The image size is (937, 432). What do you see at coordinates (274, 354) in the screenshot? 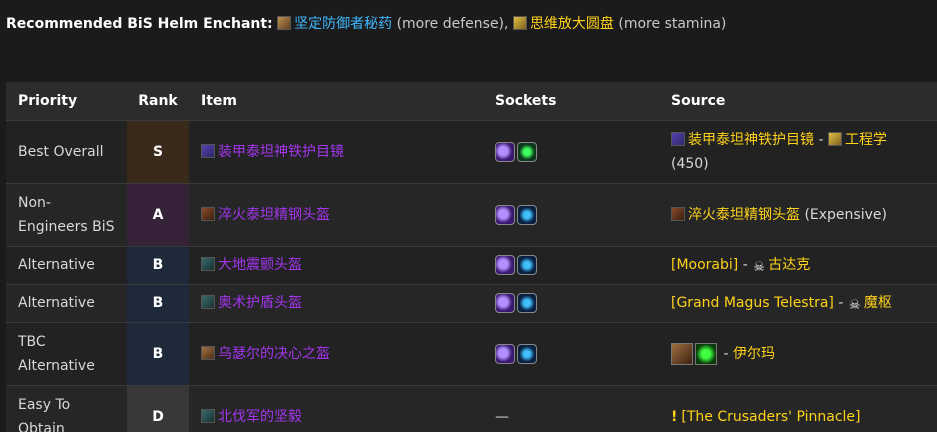
I see `item-link: 乌瑟尔的决心之盔` at bounding box center [274, 354].